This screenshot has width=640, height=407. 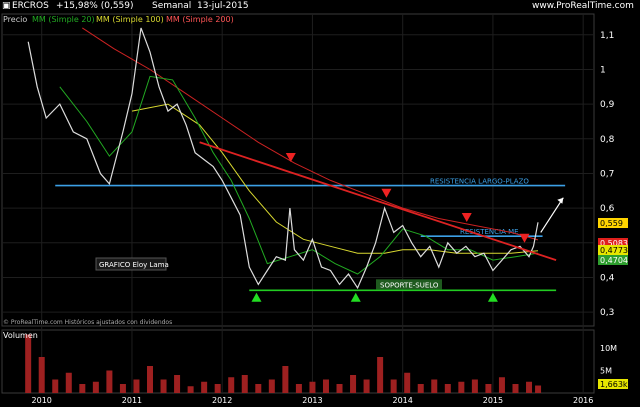 I want to click on y-tick-label: 0,3, so click(x=607, y=313).